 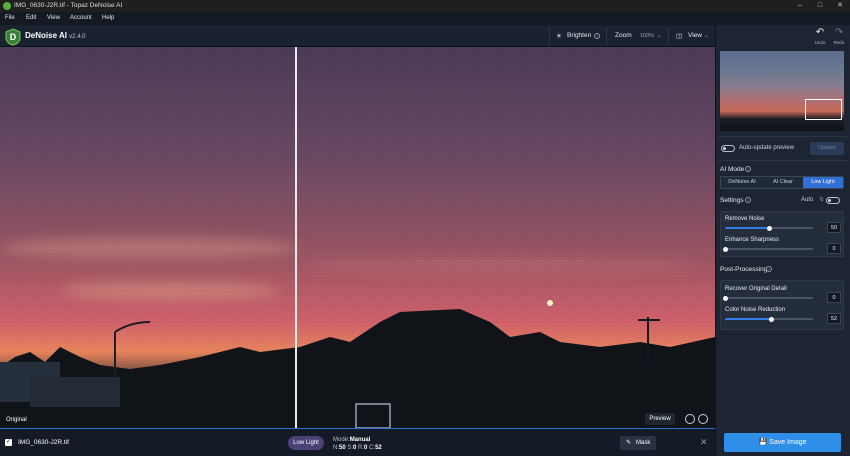 What do you see at coordinates (823, 182) in the screenshot?
I see `mode-low-light: Low Light` at bounding box center [823, 182].